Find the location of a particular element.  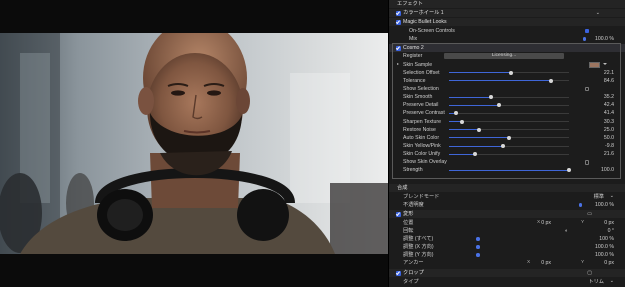

cosmo-param-value: 21.6 is located at coordinates (609, 154).